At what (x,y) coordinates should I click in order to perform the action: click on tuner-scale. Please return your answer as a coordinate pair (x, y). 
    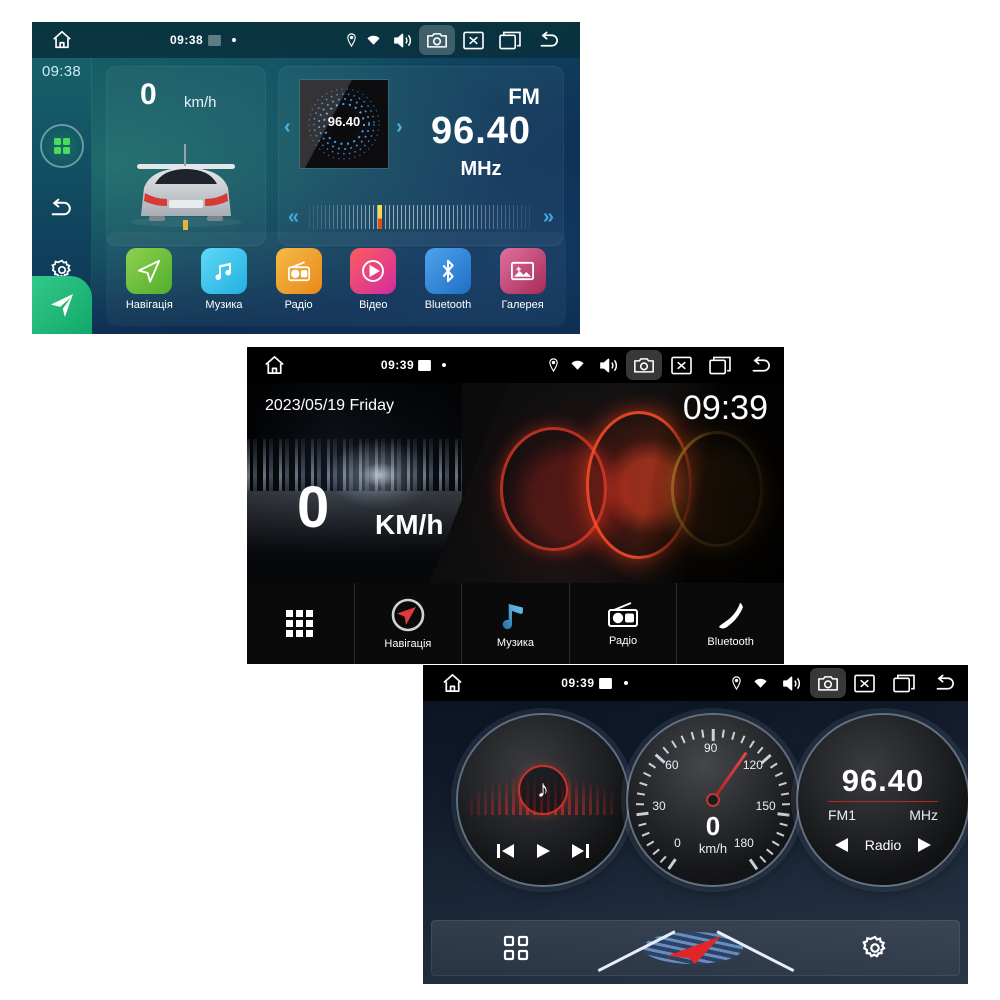
    Looking at the image, I should click on (421, 217).